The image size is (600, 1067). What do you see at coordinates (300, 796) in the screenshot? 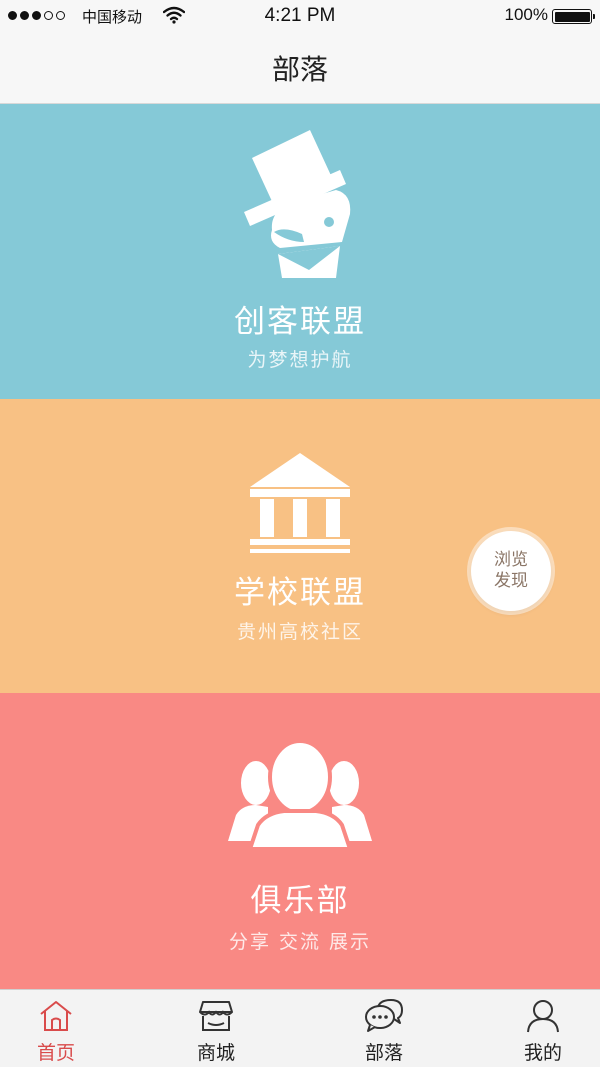
I see `group-people-icon` at bounding box center [300, 796].